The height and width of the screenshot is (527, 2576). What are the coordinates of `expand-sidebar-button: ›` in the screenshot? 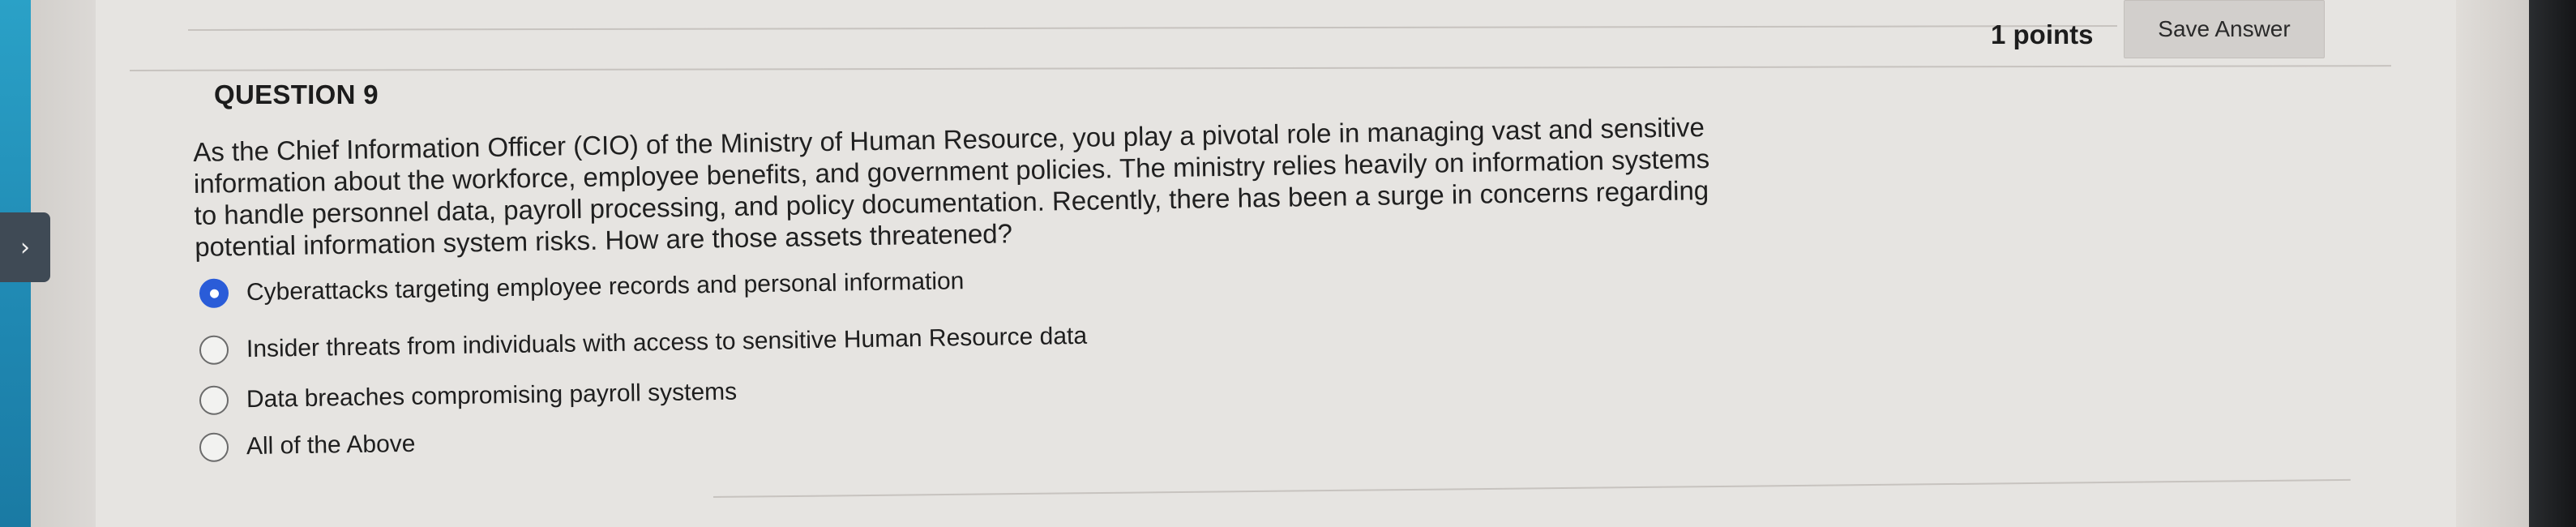 It's located at (25, 247).